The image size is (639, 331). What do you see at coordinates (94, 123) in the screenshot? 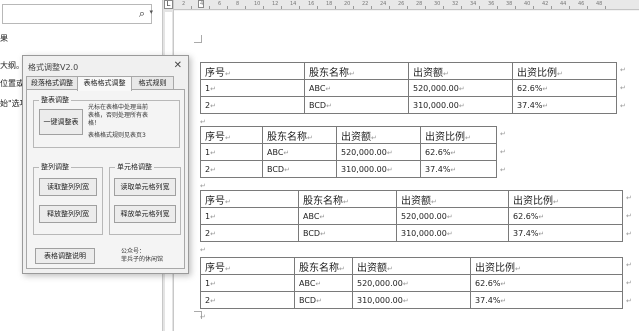
I see `table-group-note: 格！` at bounding box center [94, 123].